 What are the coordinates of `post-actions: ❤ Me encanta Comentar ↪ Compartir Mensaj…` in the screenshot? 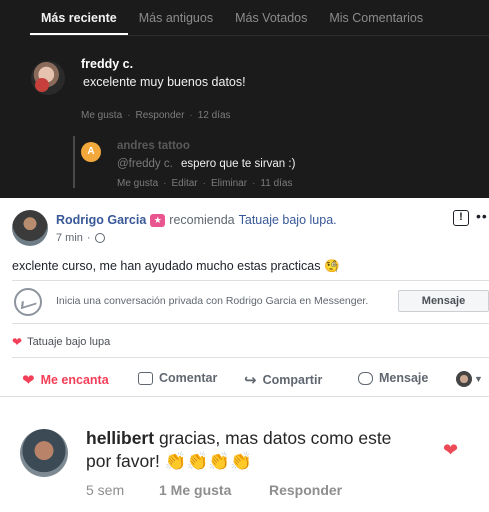 It's located at (244, 379).